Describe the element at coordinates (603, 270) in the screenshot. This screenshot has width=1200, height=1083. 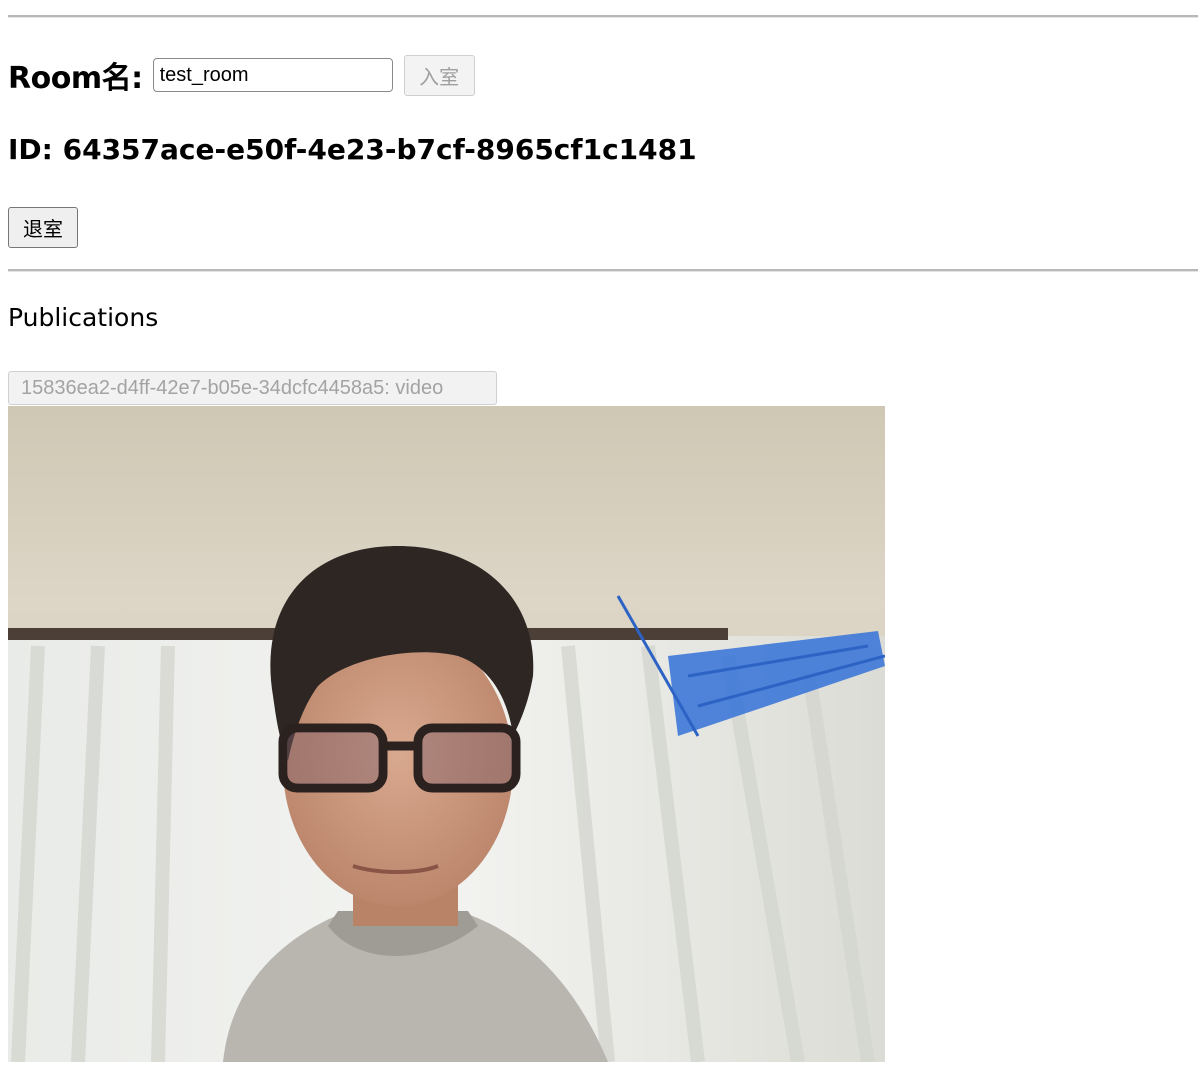
I see `middle-divider` at that location.